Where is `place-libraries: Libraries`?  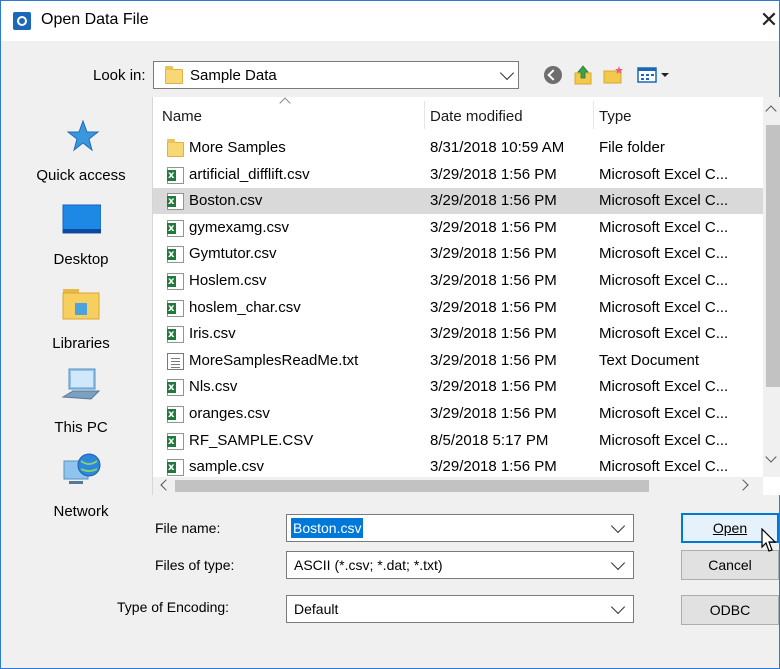 place-libraries: Libraries is located at coordinates (81, 317).